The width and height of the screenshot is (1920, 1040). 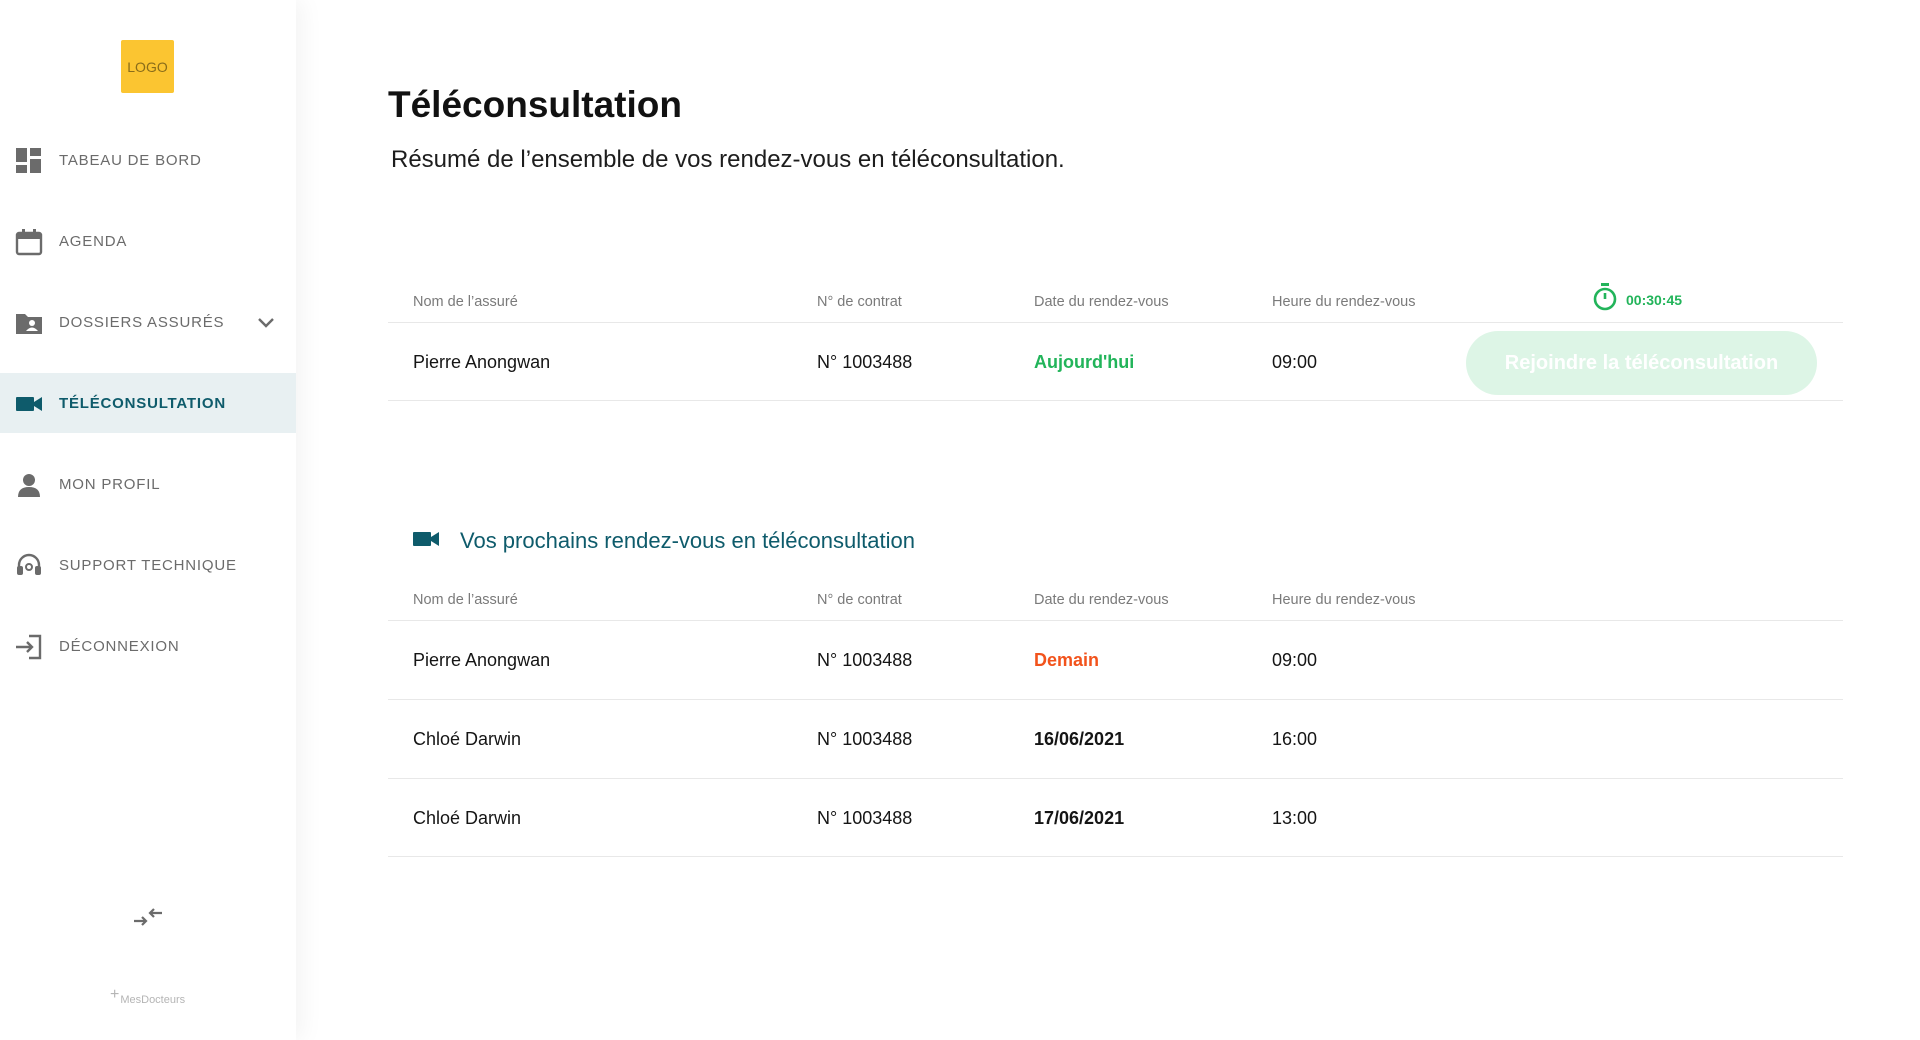 I want to click on table-row: Chloé Darwin N° 1003488 17/06/2021 13:00, so click(x=1115, y=817).